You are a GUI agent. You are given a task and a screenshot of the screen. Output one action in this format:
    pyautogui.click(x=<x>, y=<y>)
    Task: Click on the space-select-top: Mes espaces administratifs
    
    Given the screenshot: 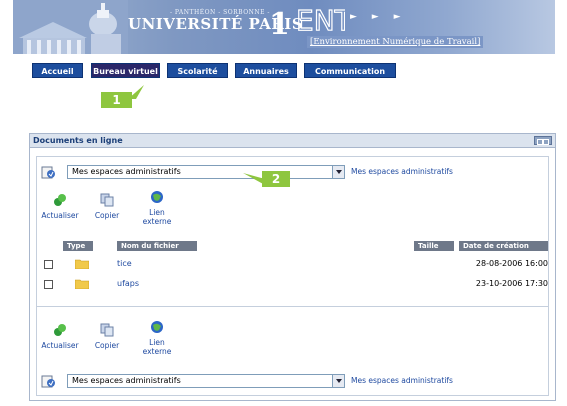 What is the action you would take?
    pyautogui.click(x=206, y=172)
    